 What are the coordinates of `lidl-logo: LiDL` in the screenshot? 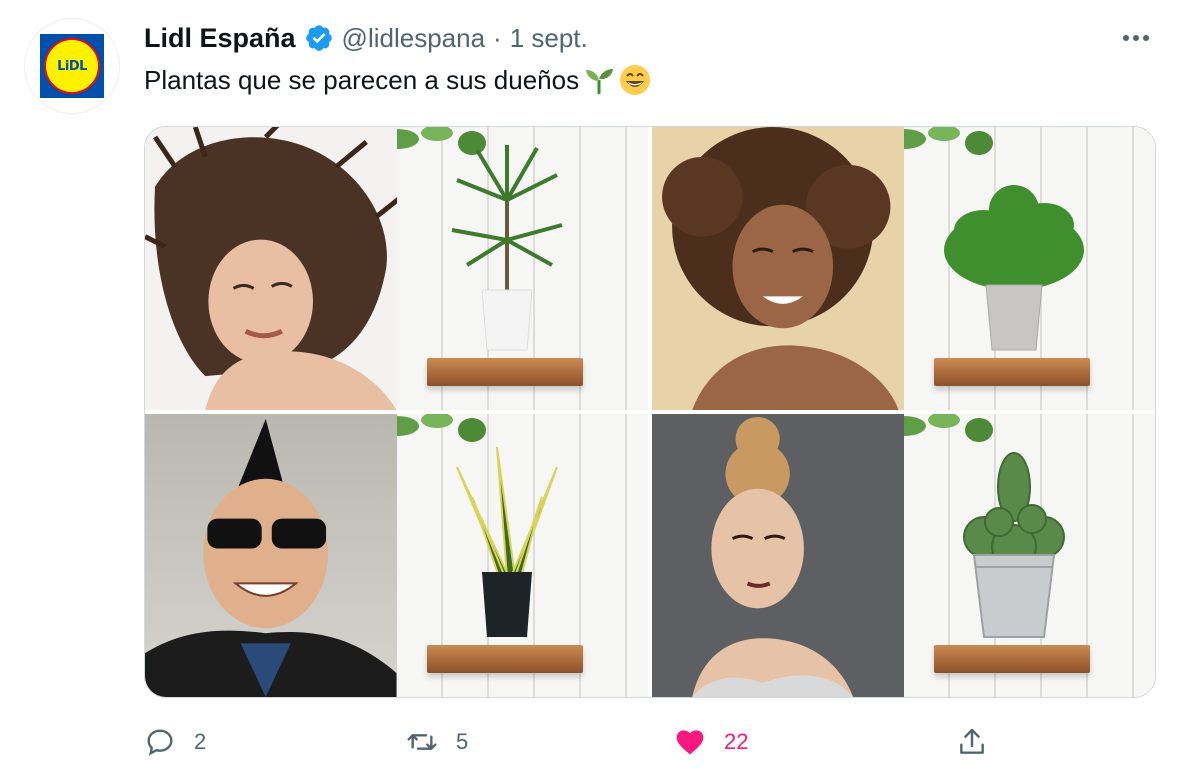 It's located at (72, 66).